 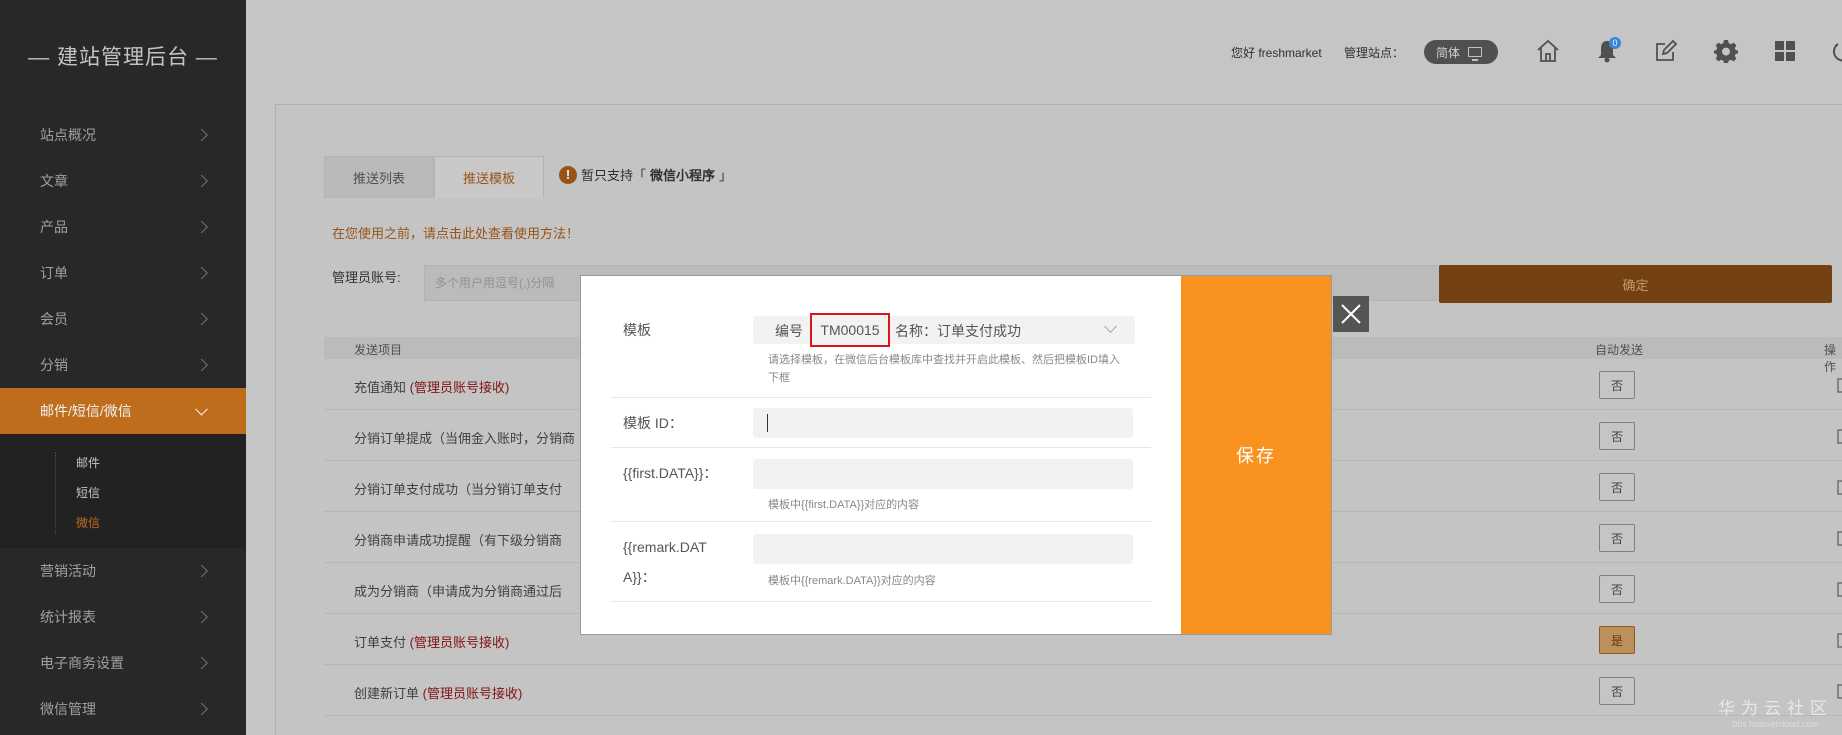 I want to click on close-icon, so click(x=1351, y=314).